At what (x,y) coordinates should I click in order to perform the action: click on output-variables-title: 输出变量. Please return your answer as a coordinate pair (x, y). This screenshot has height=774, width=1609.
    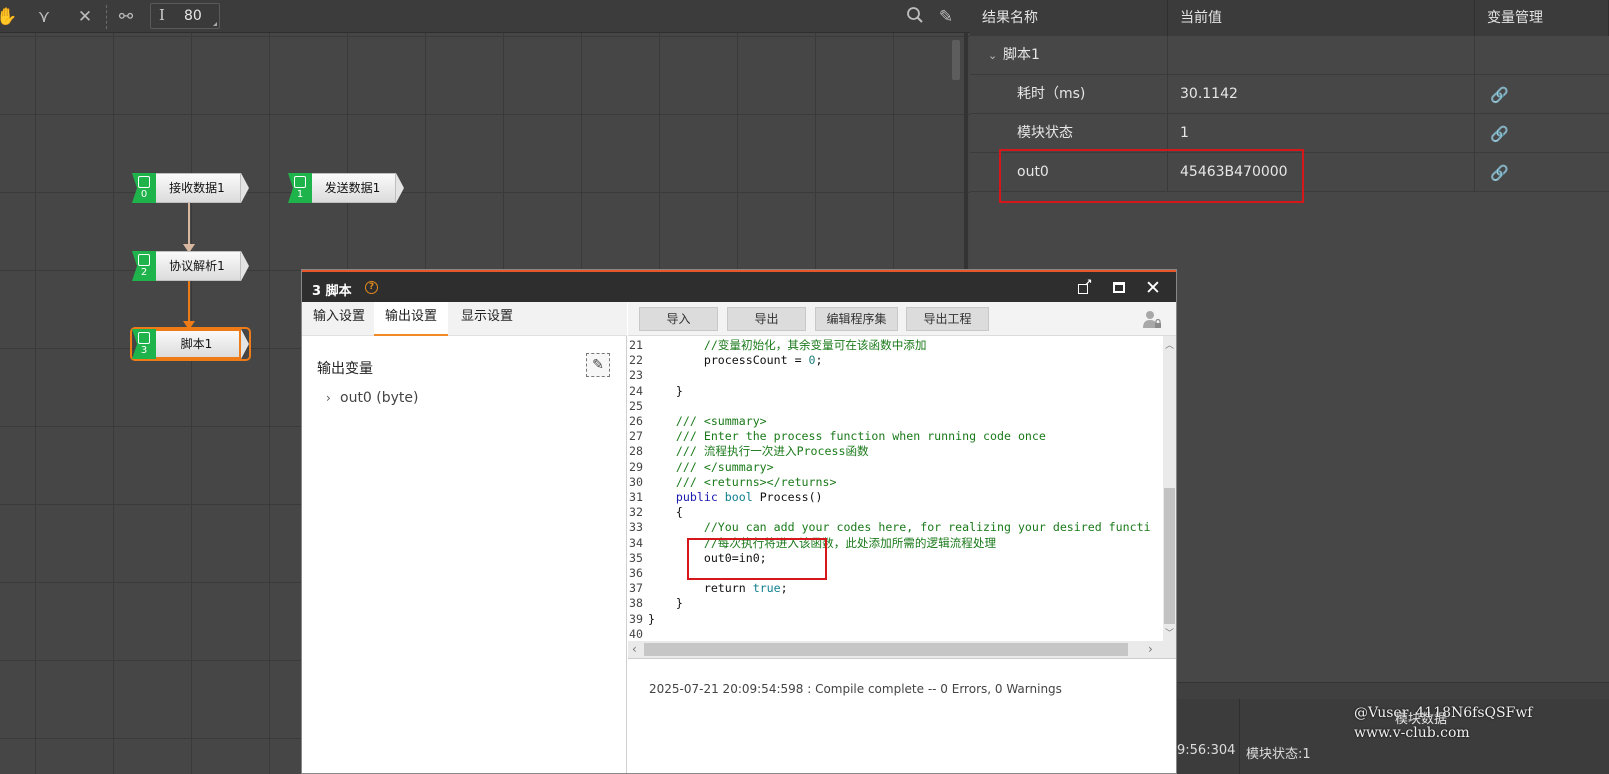
    Looking at the image, I should click on (345, 369).